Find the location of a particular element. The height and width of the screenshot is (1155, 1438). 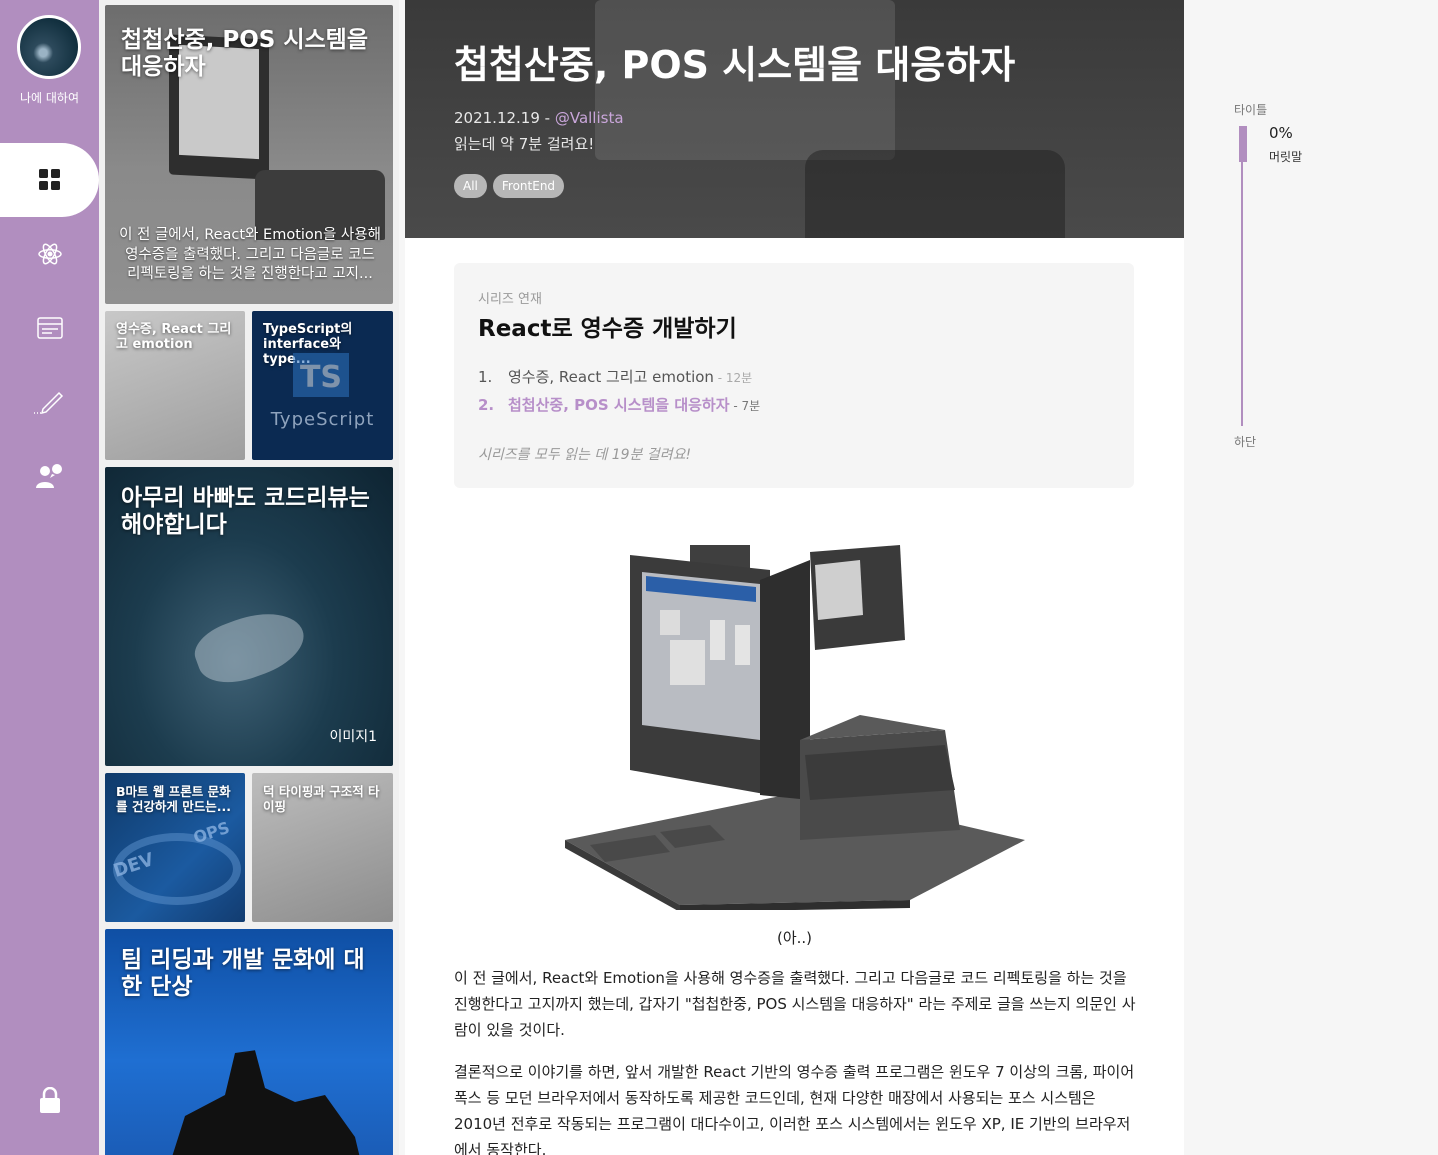

hero-printer-image is located at coordinates (935, 194).